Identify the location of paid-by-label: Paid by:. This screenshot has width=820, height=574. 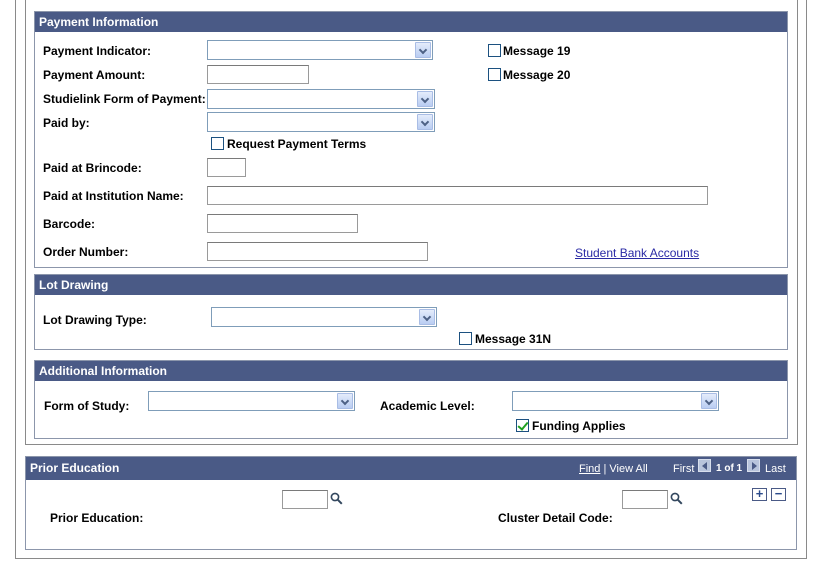
(66, 123).